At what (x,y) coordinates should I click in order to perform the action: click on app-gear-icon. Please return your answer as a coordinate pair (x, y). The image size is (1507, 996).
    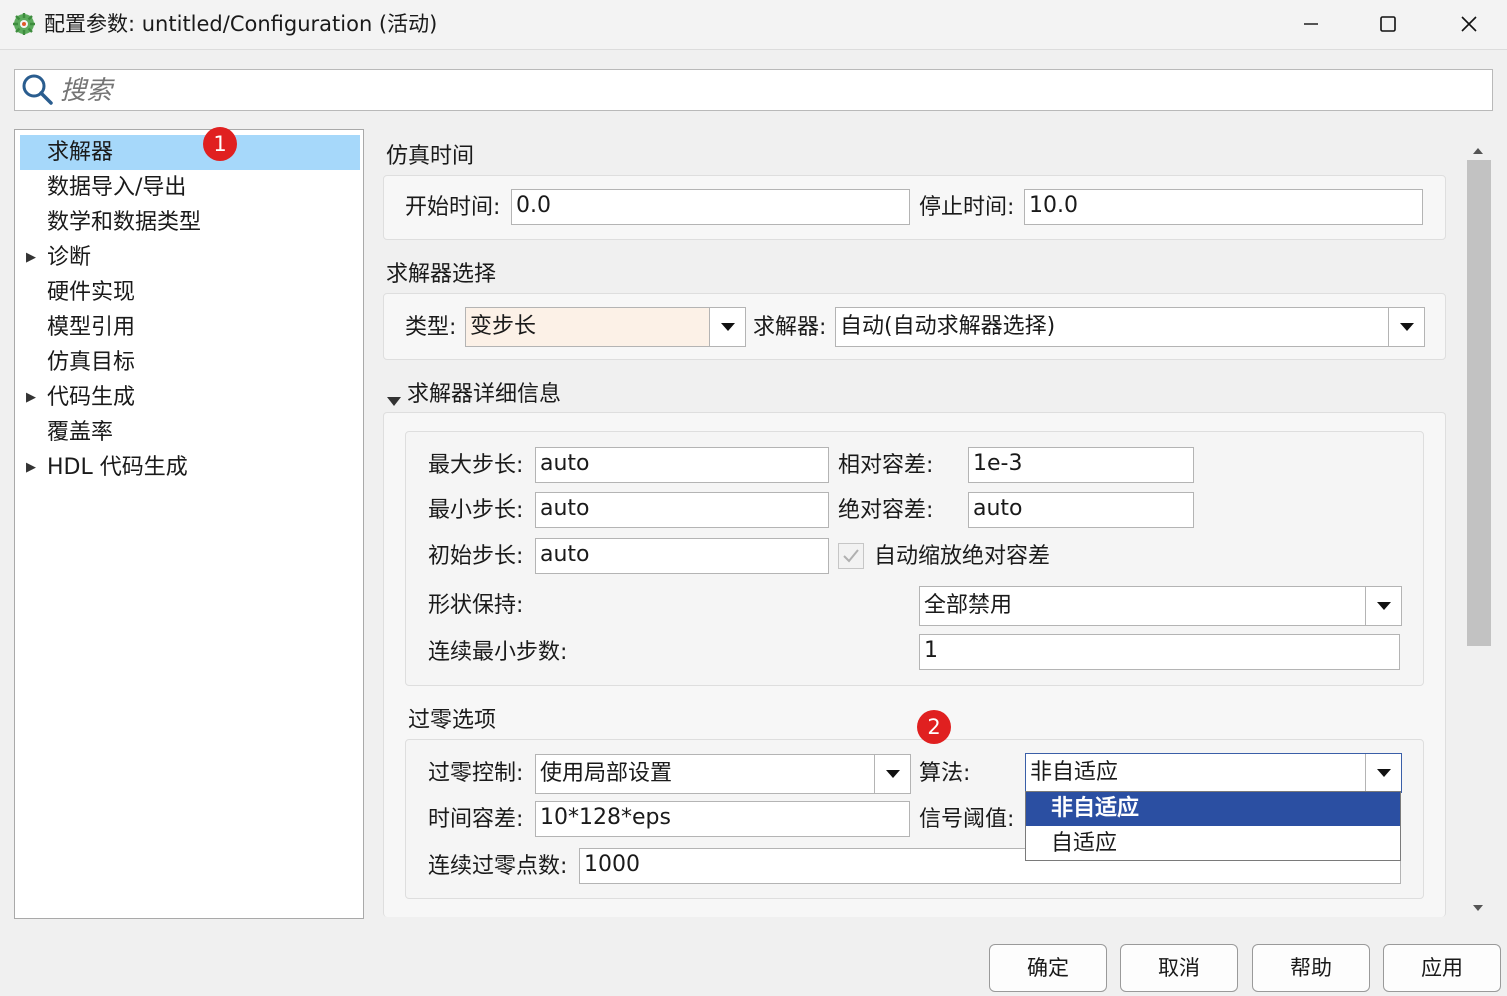
    Looking at the image, I should click on (24, 24).